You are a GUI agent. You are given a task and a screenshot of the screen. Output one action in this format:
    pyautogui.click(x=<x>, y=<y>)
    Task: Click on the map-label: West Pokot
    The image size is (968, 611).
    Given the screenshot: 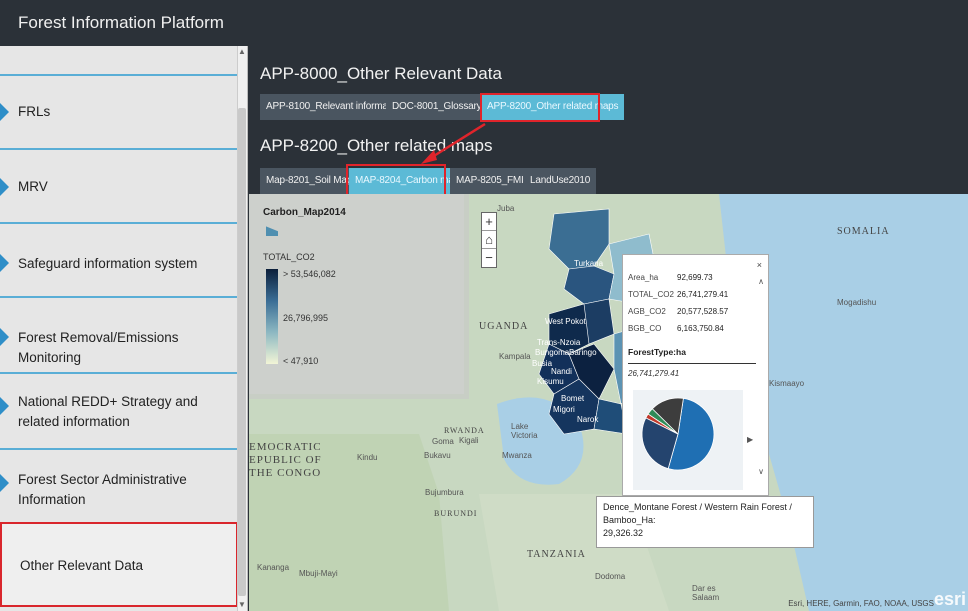 What is the action you would take?
    pyautogui.click(x=565, y=321)
    